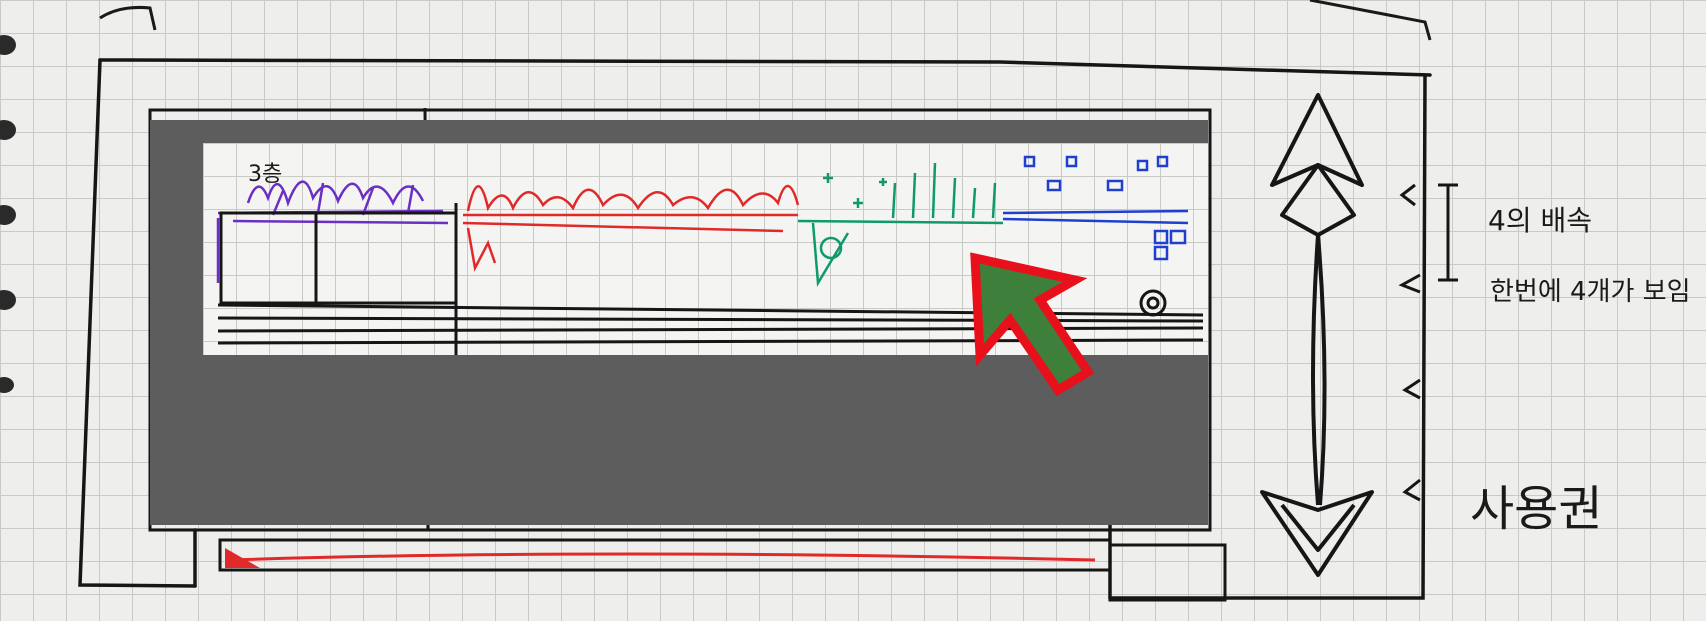  What do you see at coordinates (1540, 220) in the screenshot?
I see `side-note-line1: 4의 배속` at bounding box center [1540, 220].